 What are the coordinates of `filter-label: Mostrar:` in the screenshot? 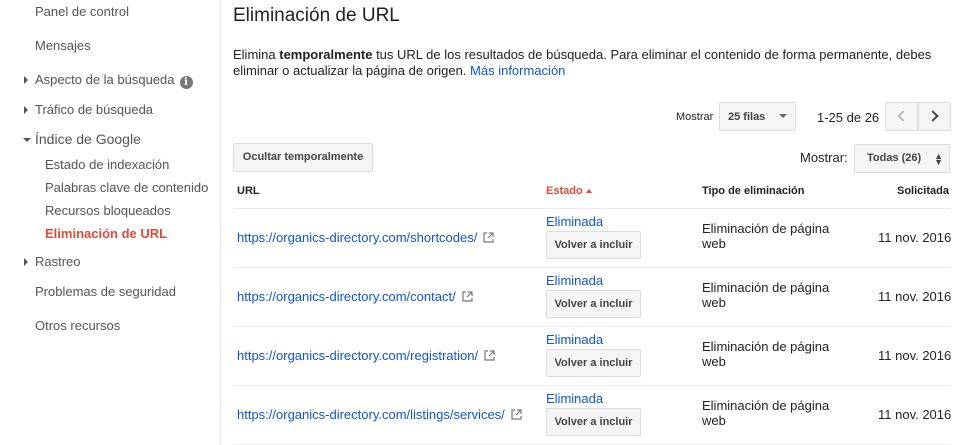 It's located at (824, 157).